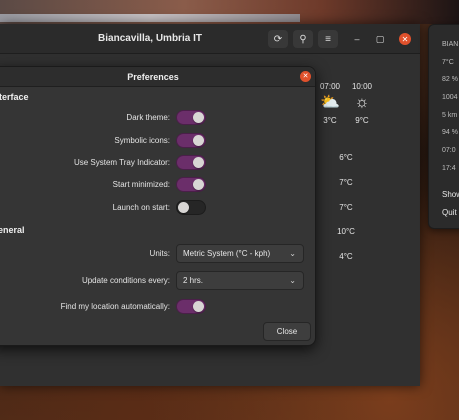  Describe the element at coordinates (450, 97) in the screenshot. I see `menu-pressure: 1004` at that location.